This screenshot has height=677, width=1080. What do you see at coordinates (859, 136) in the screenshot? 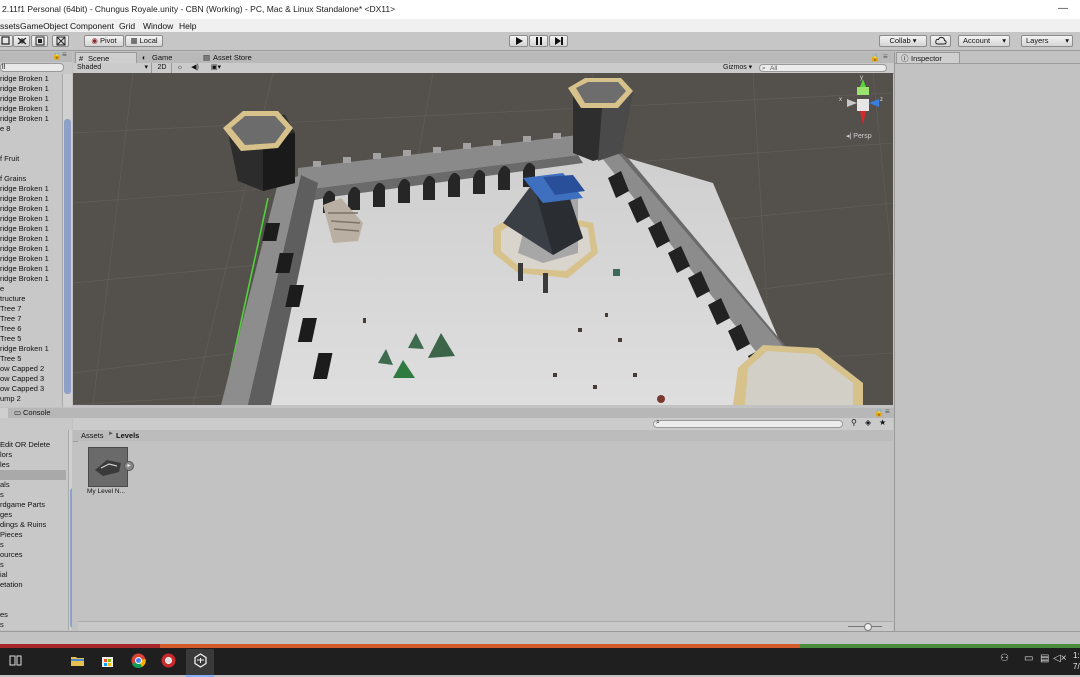
I see `persp-toggle: ◂| Persp` at bounding box center [859, 136].